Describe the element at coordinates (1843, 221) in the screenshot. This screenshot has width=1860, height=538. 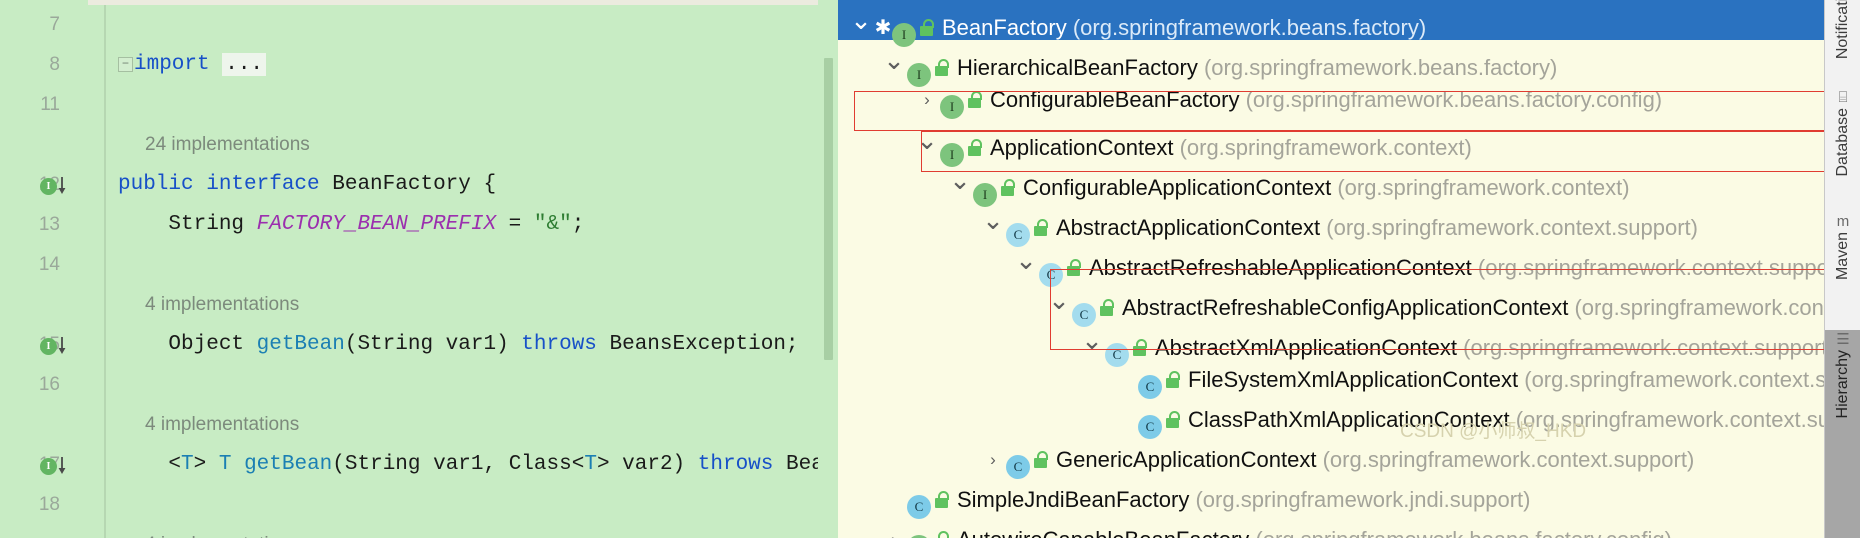
I see `maven-icon: m` at that location.